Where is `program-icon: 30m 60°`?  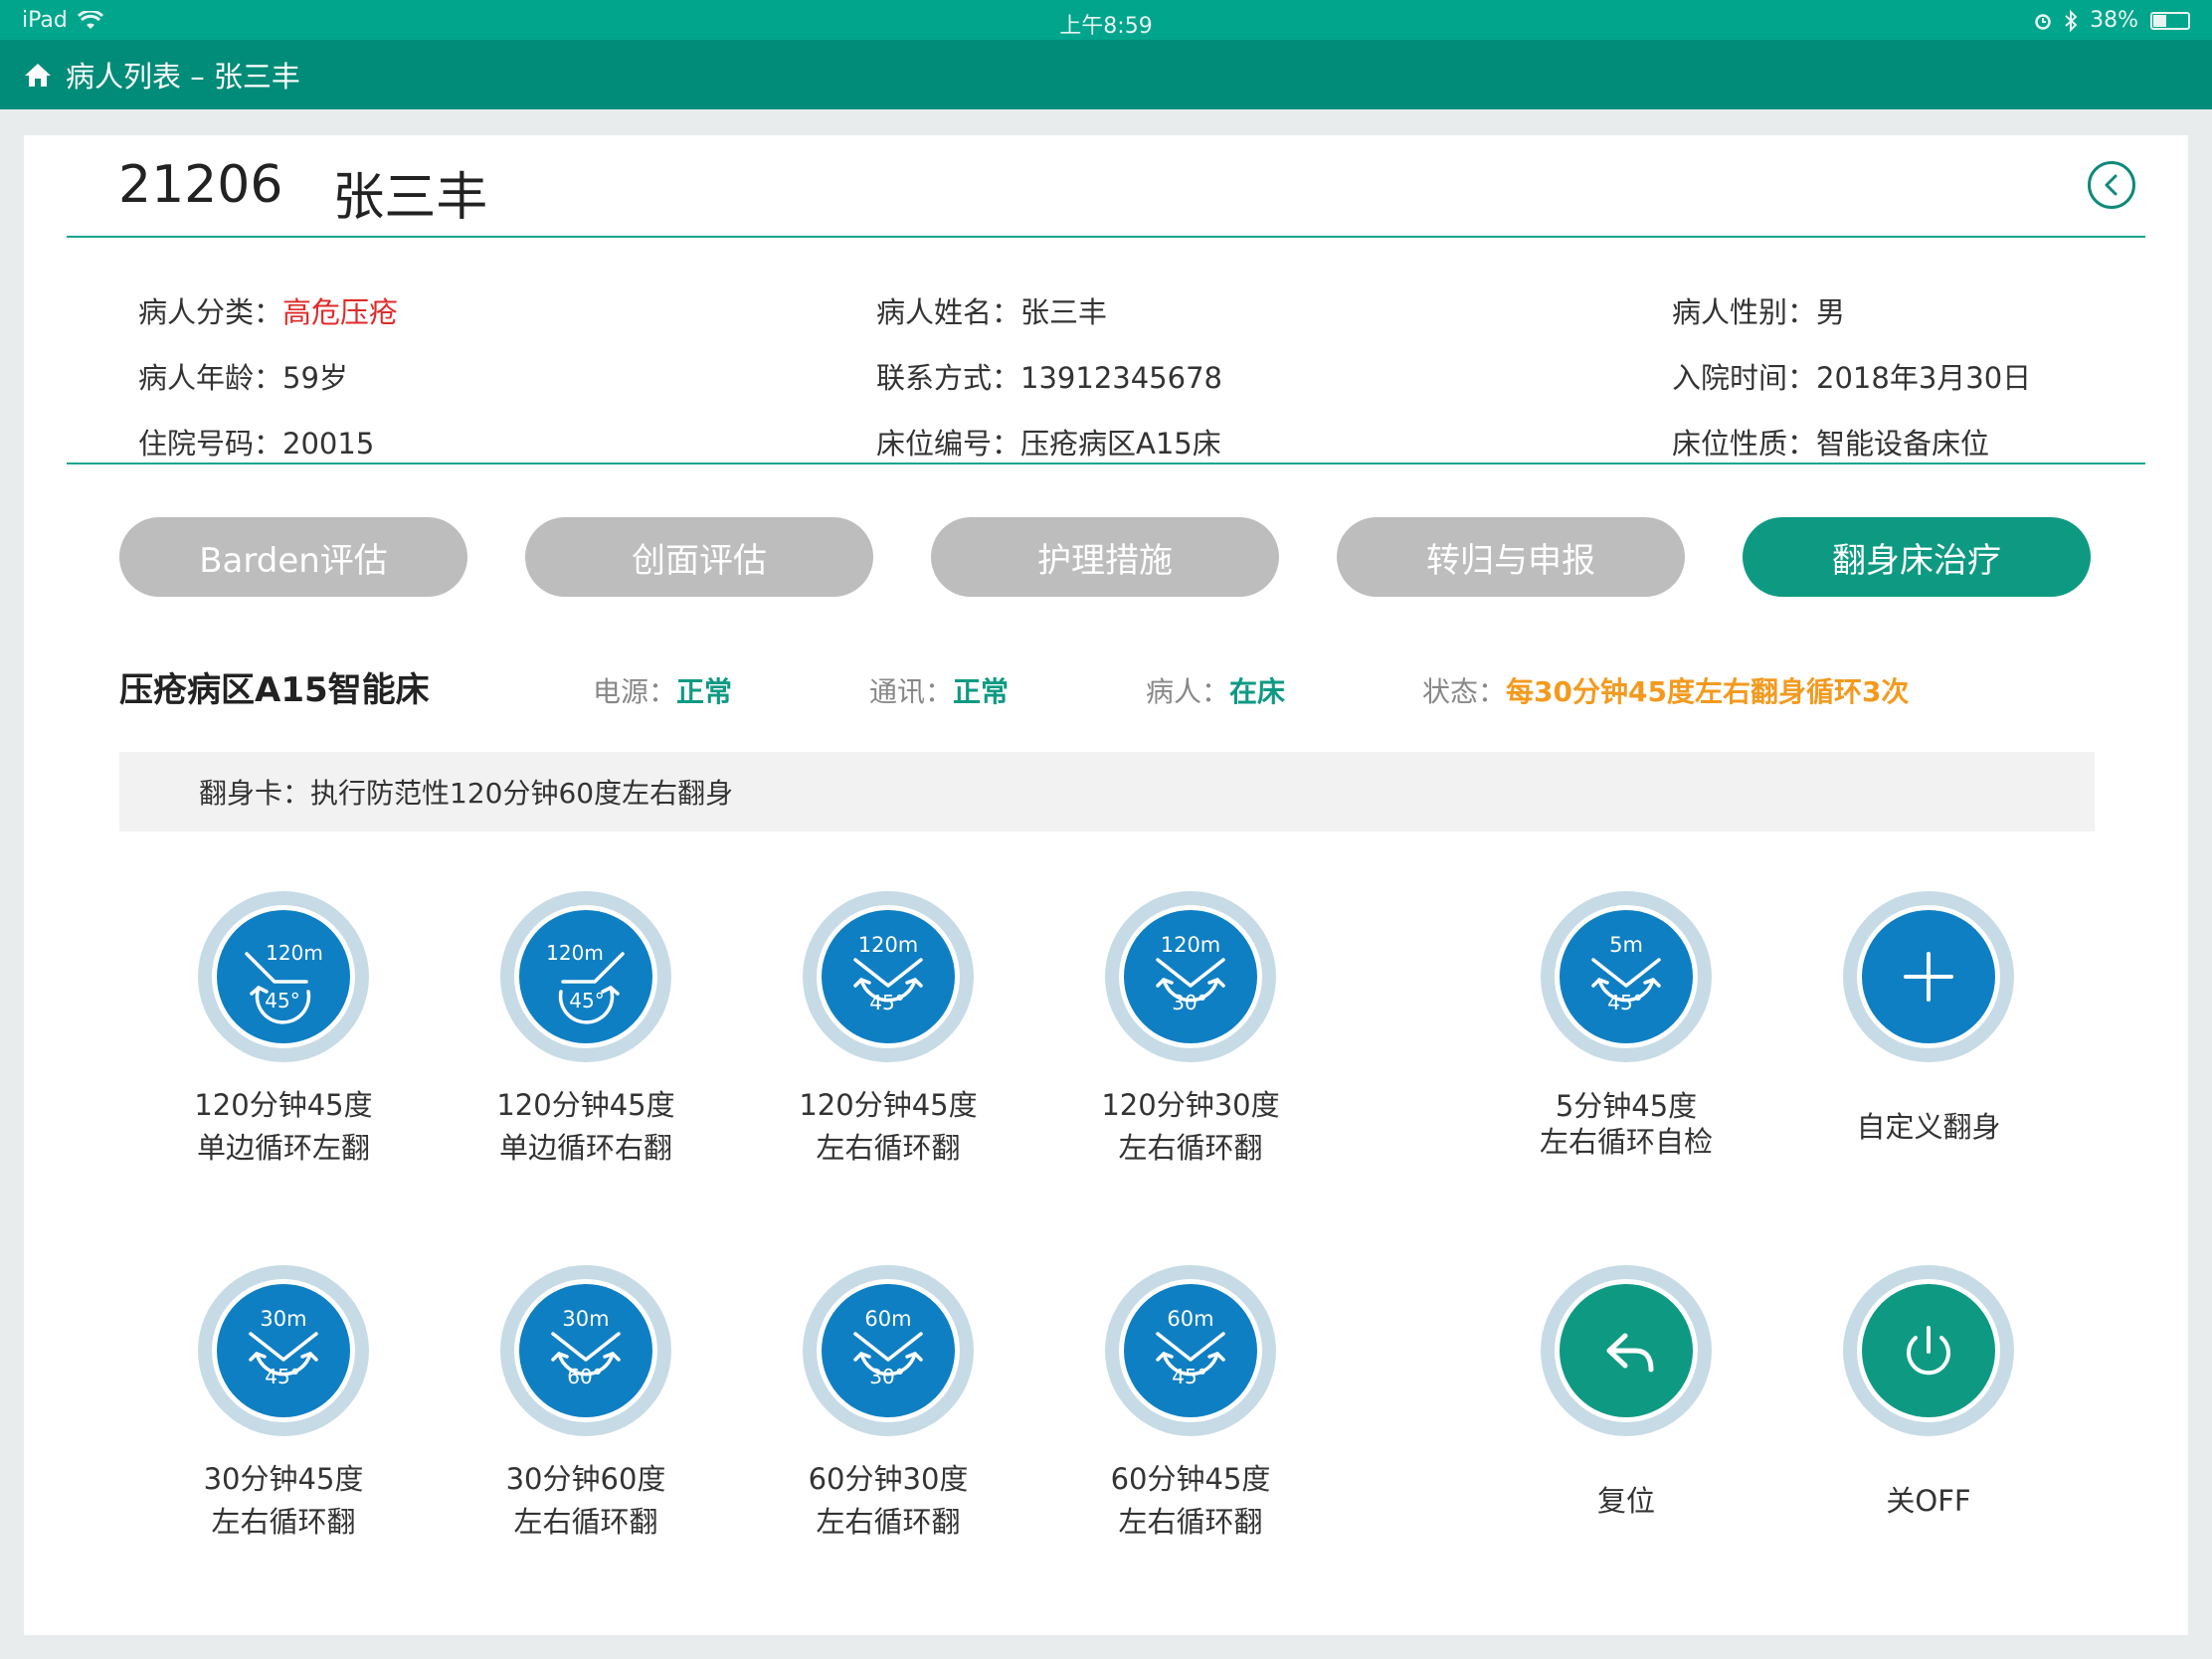
program-icon: 30m 60° is located at coordinates (585, 1350).